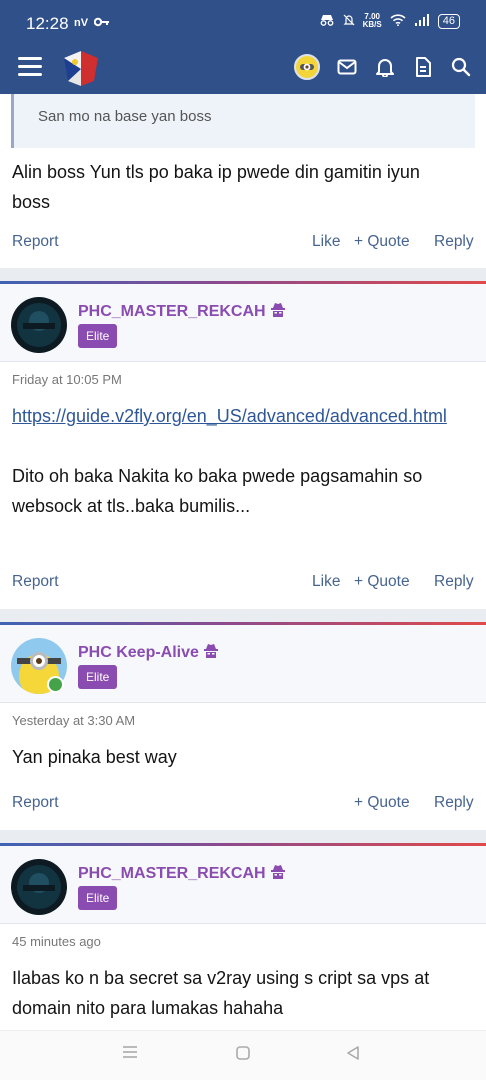 The height and width of the screenshot is (1080, 486). I want to click on app-bar, so click(243, 70).